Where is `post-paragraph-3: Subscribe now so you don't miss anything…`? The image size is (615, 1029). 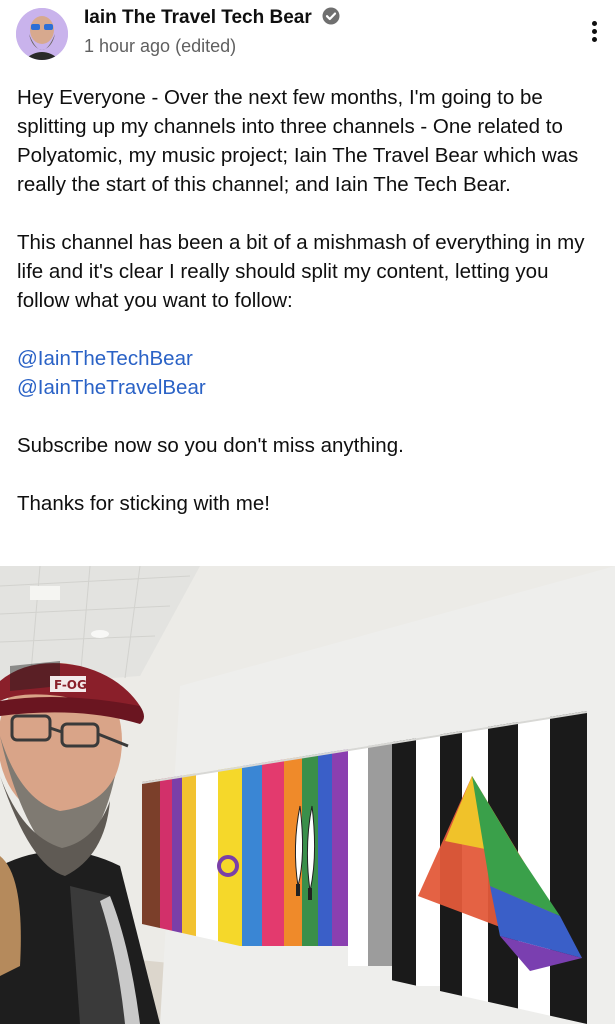 post-paragraph-3: Subscribe now so you don't miss anything… is located at coordinates (210, 445).